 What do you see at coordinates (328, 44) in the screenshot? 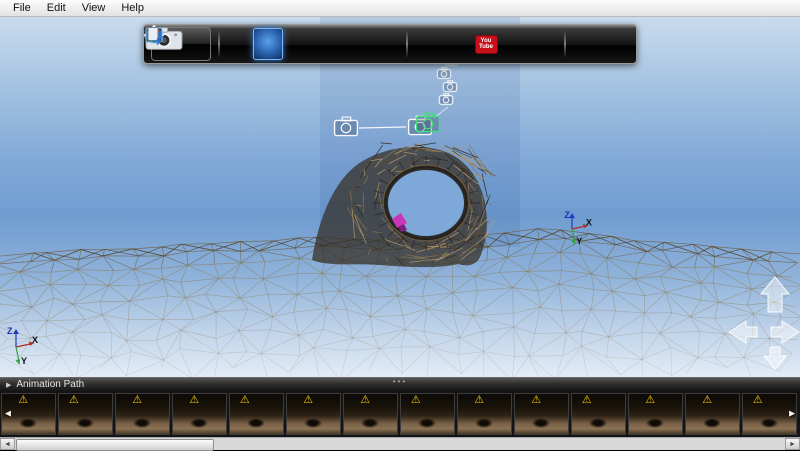
I see `screen-view-button` at bounding box center [328, 44].